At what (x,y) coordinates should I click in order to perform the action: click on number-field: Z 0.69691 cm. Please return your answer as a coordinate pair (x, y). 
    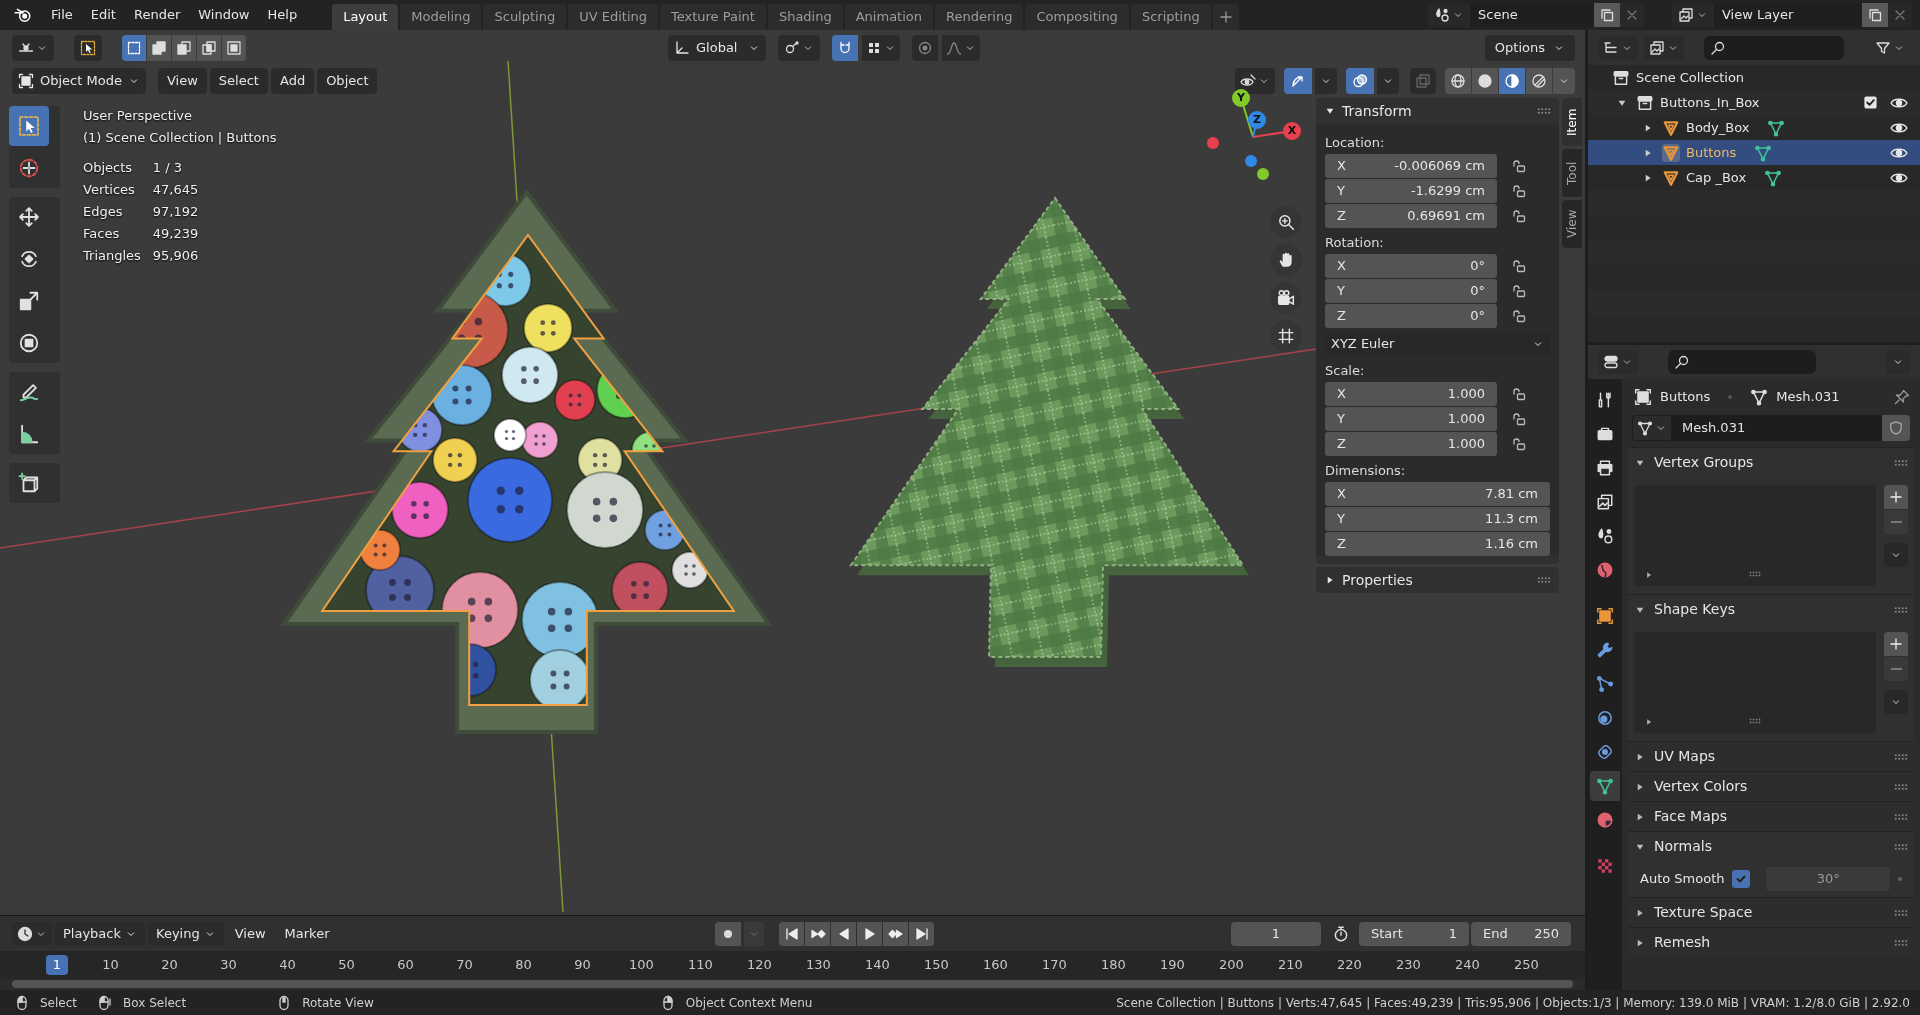
    Looking at the image, I should click on (1411, 216).